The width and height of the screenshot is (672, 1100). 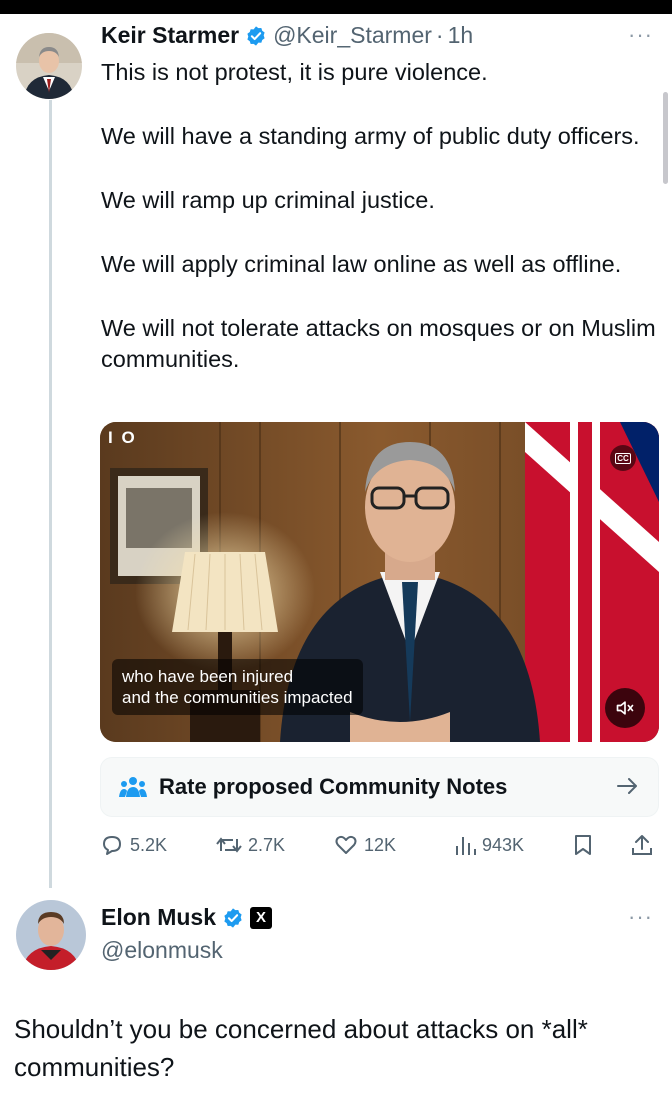 What do you see at coordinates (665, 138) in the screenshot?
I see `scroll-indicator` at bounding box center [665, 138].